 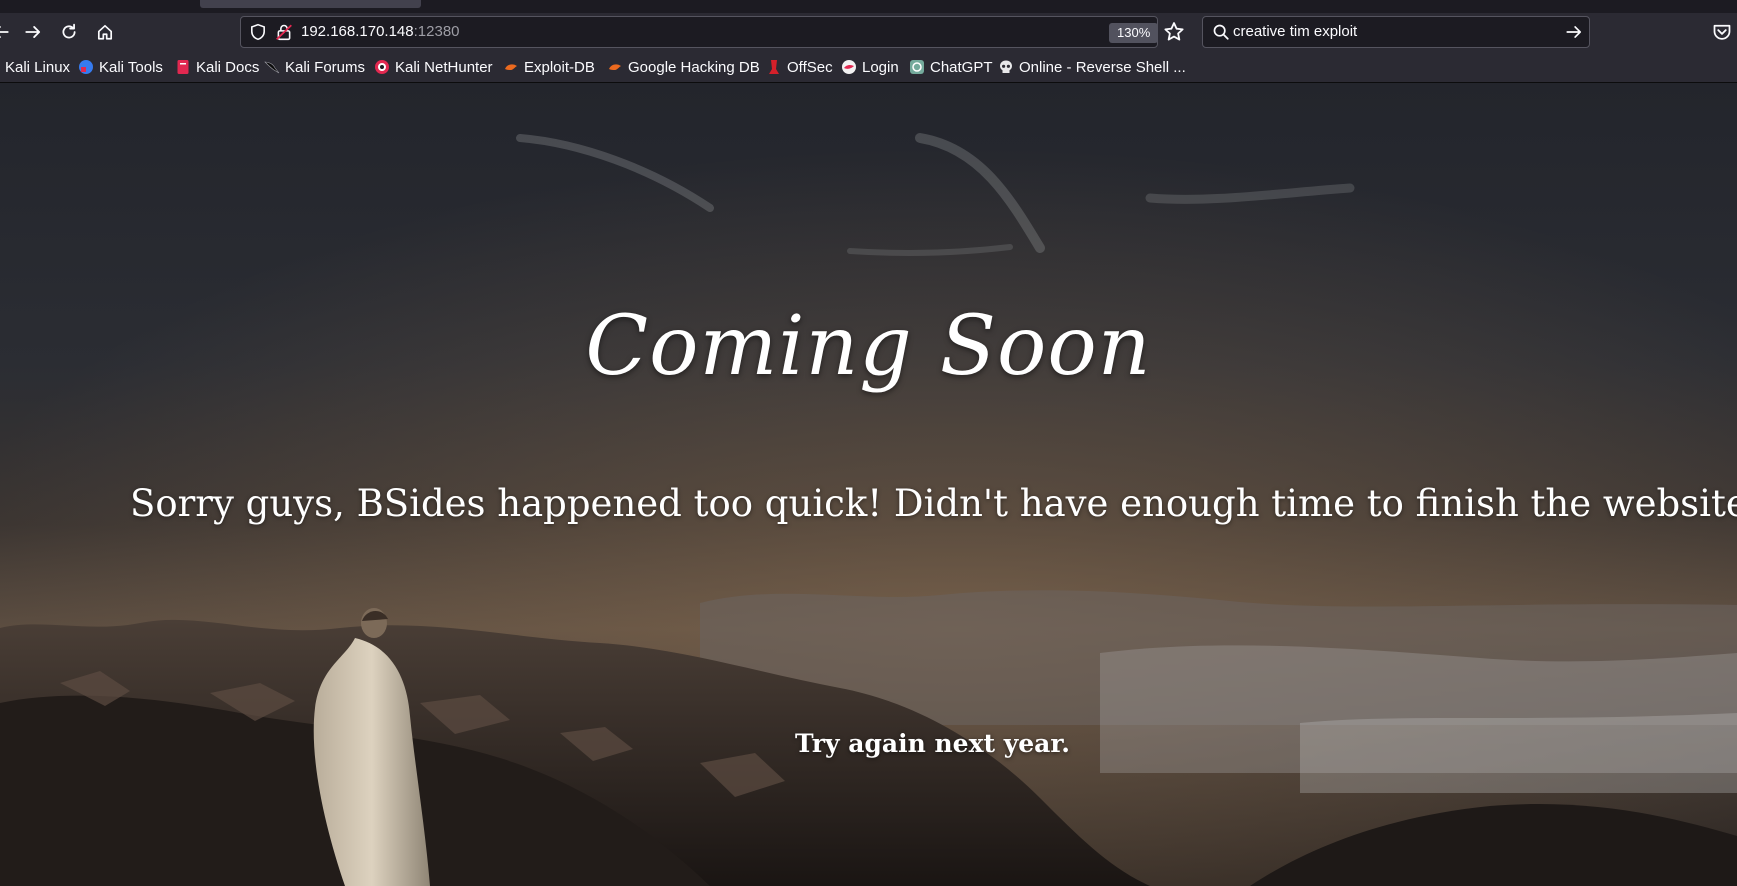 I want to click on shield-icon, so click(x=258, y=32).